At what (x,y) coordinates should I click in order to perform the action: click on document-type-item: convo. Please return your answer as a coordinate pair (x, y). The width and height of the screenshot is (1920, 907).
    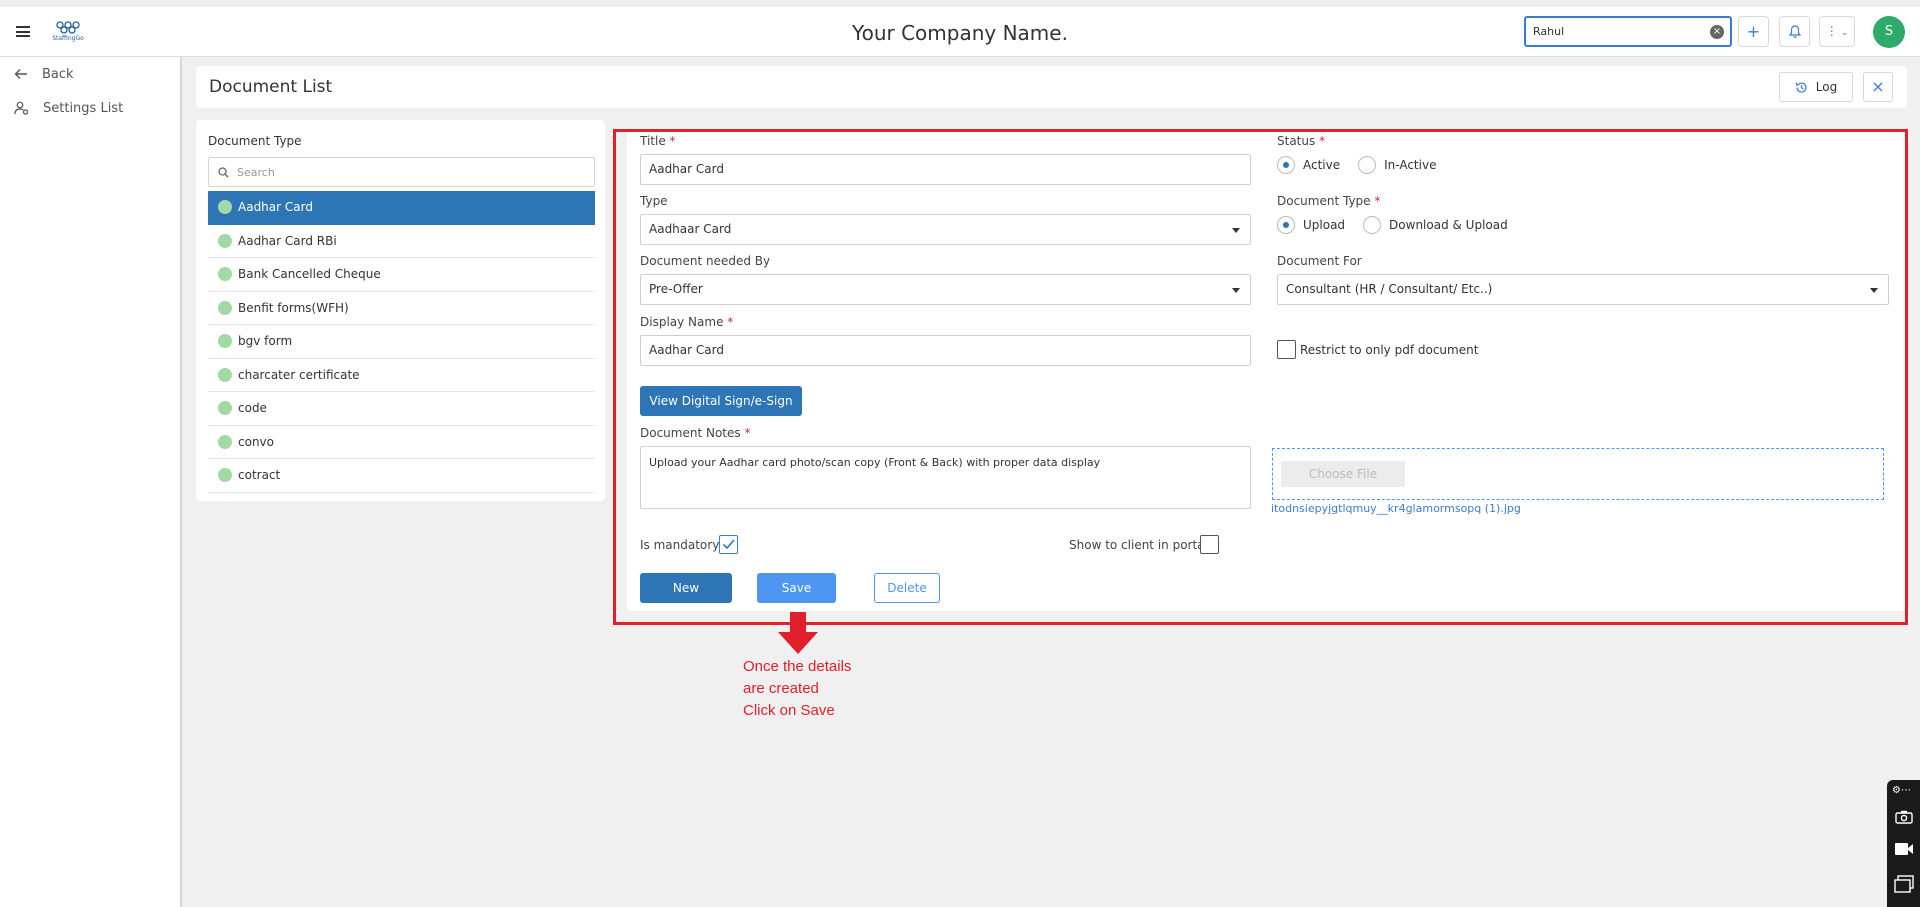
    Looking at the image, I should click on (401, 442).